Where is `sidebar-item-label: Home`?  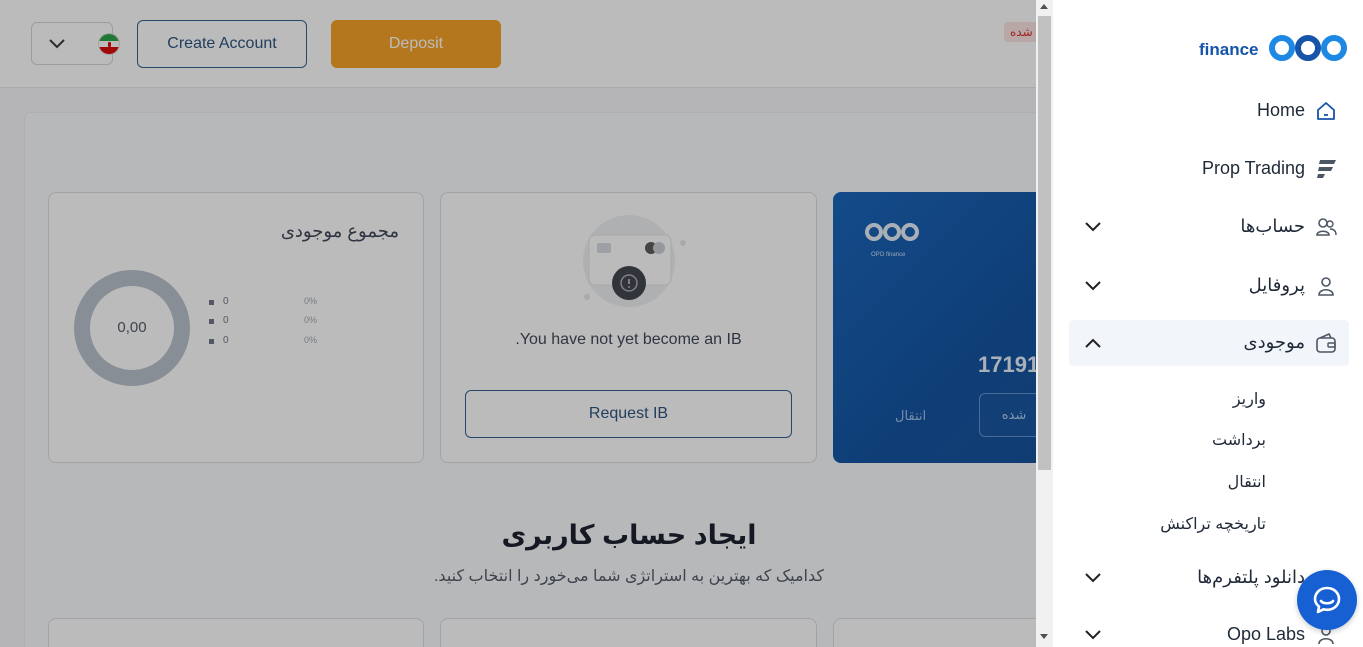
sidebar-item-label: Home is located at coordinates (1280, 110).